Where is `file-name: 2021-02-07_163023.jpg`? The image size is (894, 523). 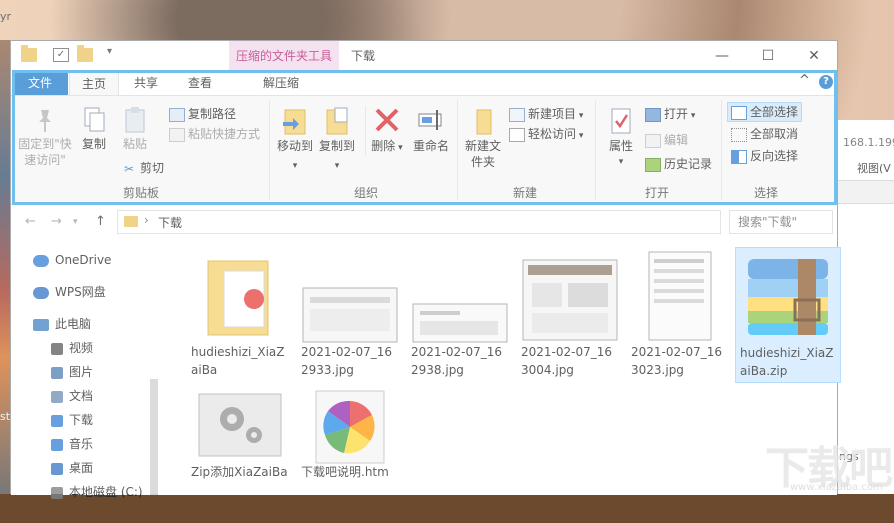 file-name: 2021-02-07_163023.jpg is located at coordinates (677, 361).